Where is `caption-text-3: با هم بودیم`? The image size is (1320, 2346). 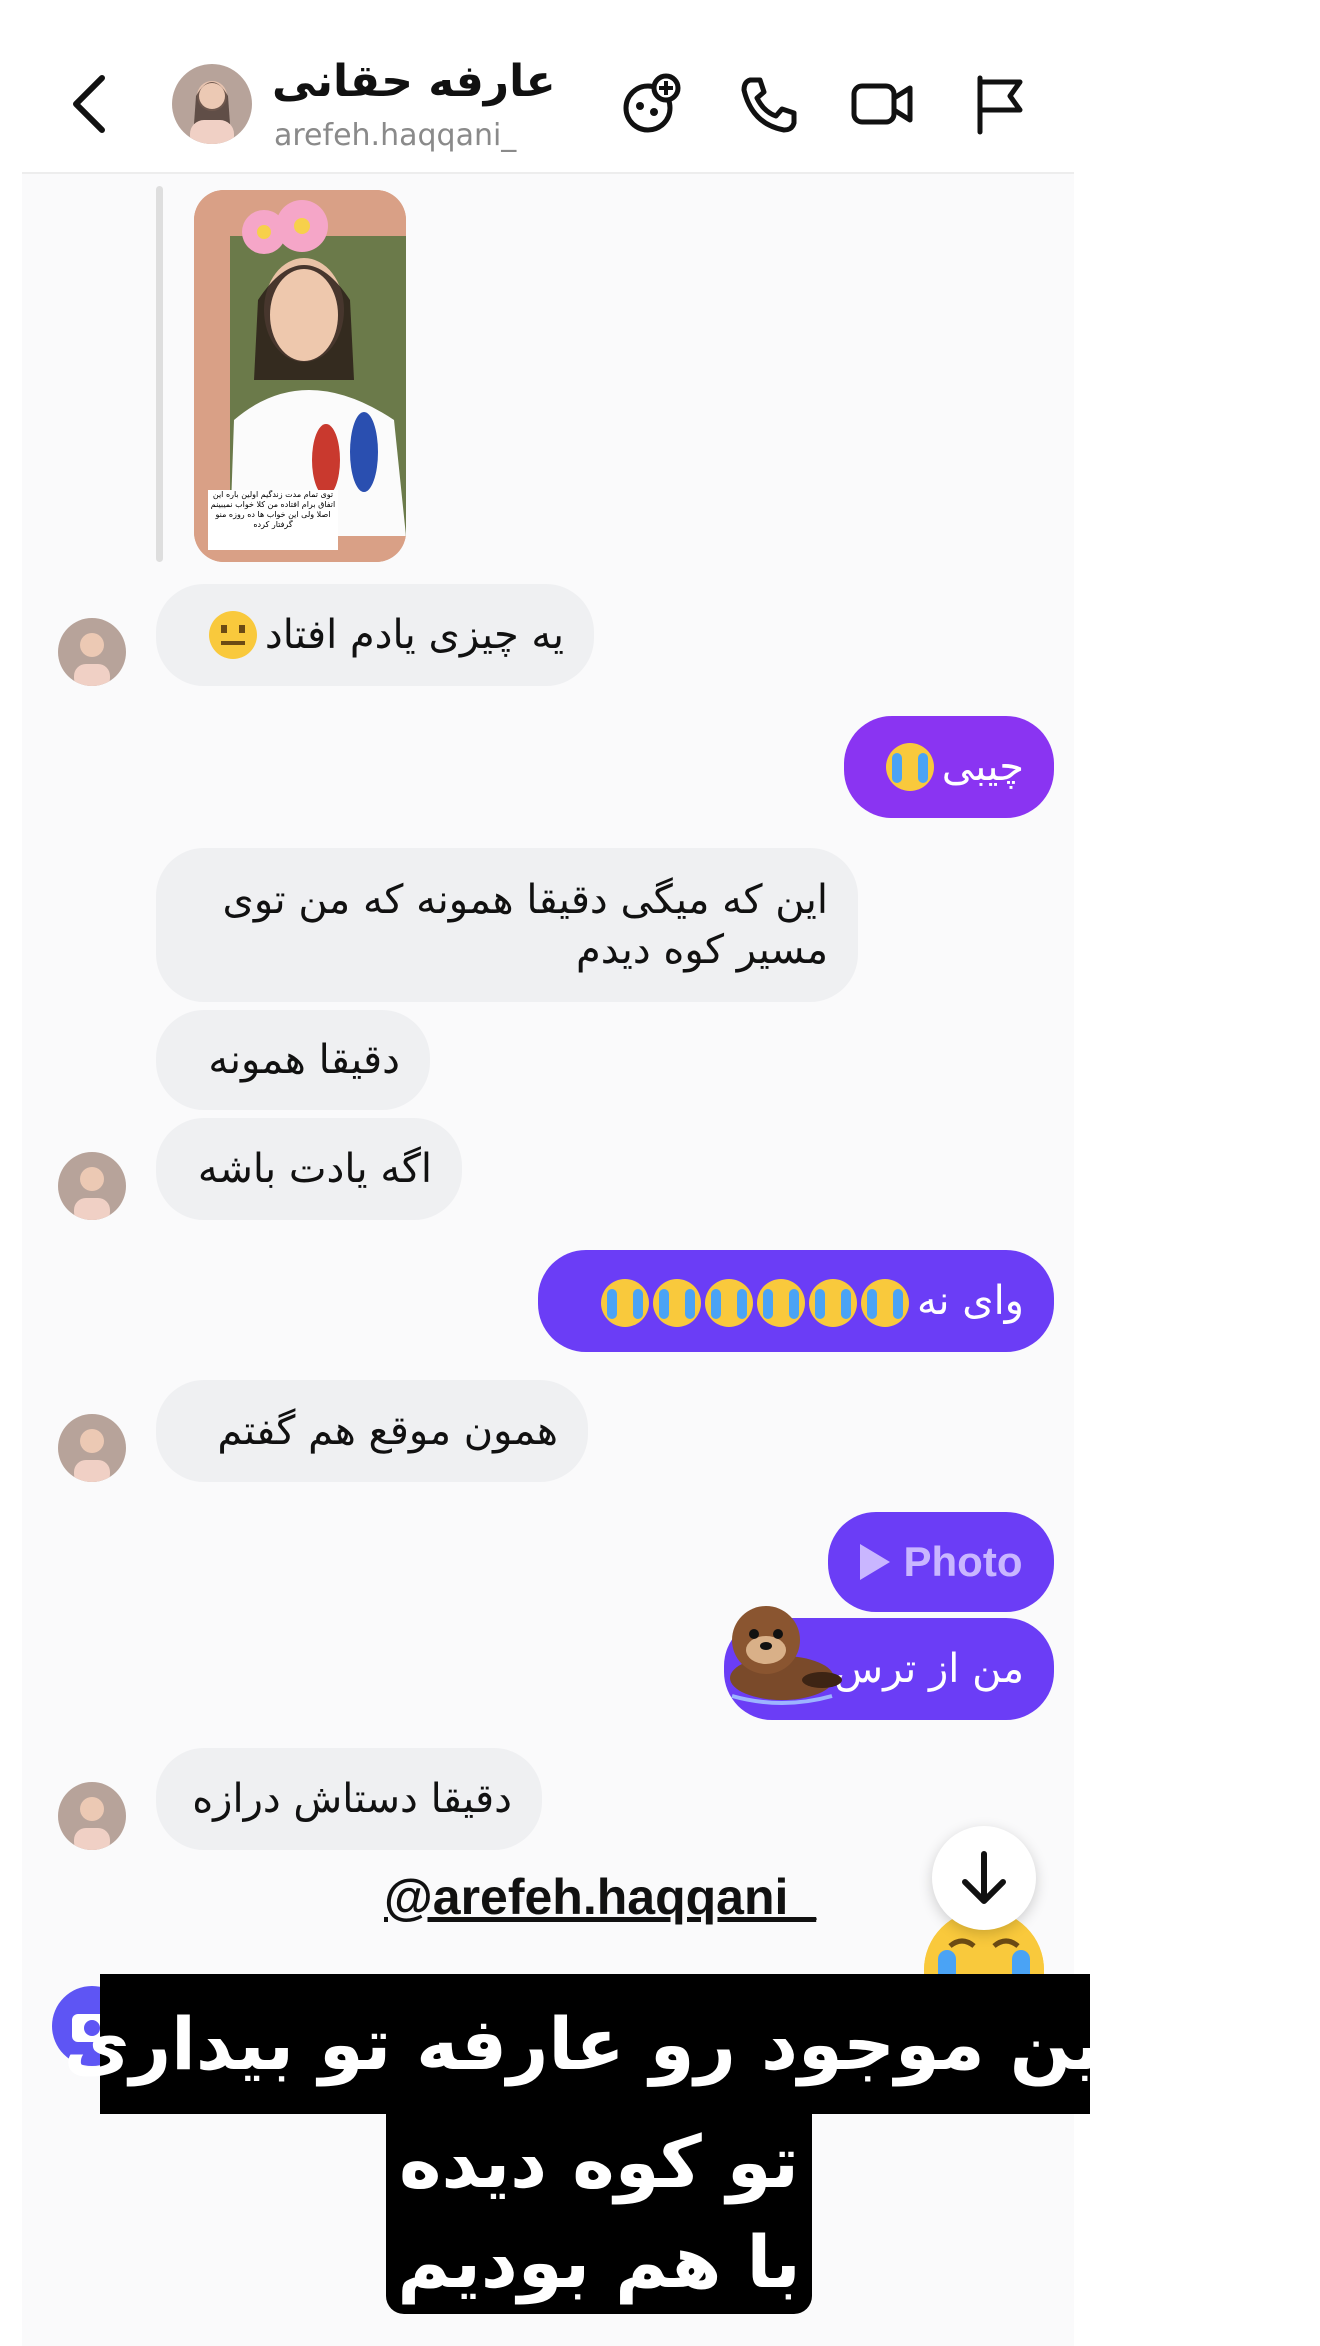
caption-text-3: با هم بودیم is located at coordinates (599, 2262).